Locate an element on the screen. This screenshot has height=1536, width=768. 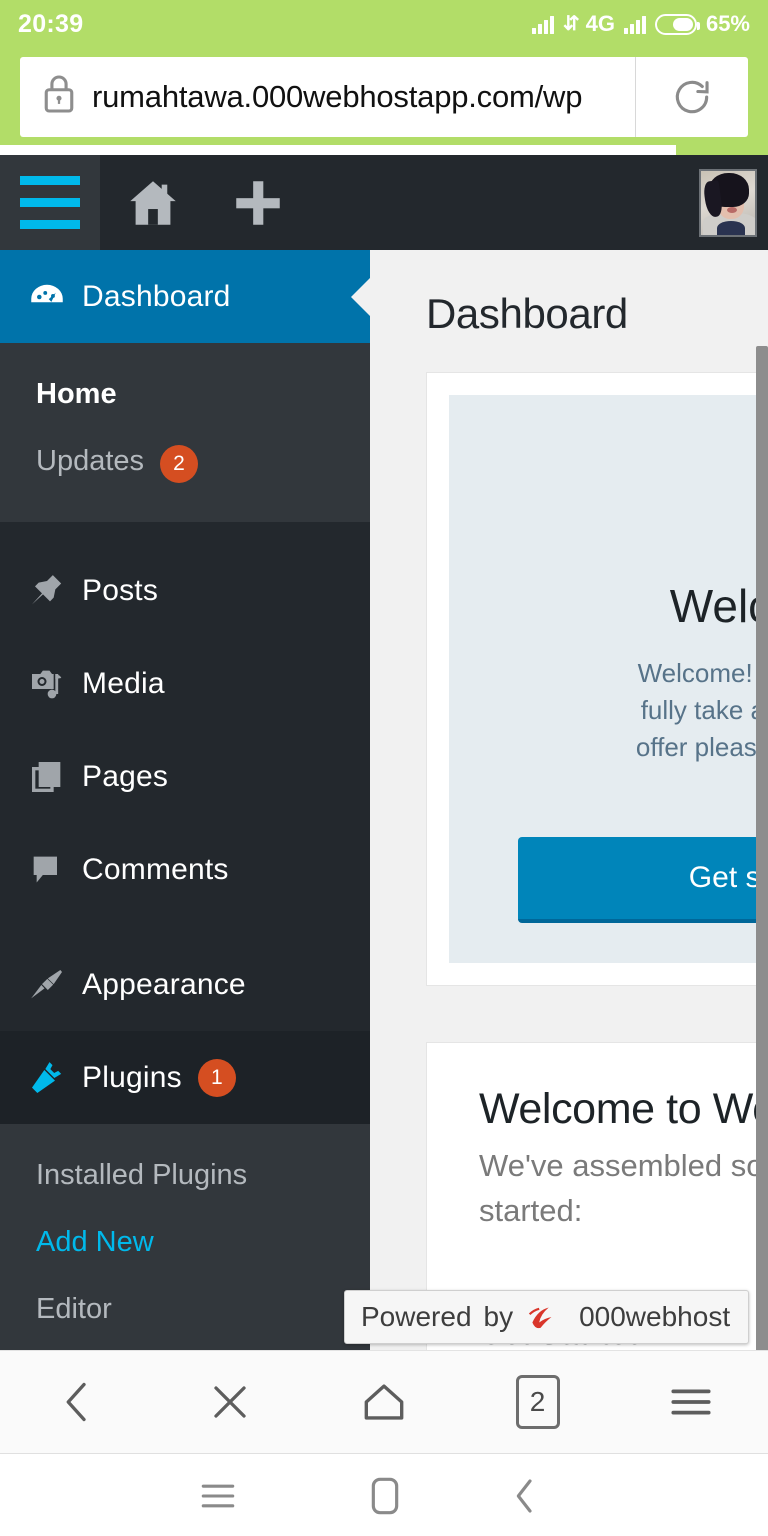
battery-icon is located at coordinates (677, 24).